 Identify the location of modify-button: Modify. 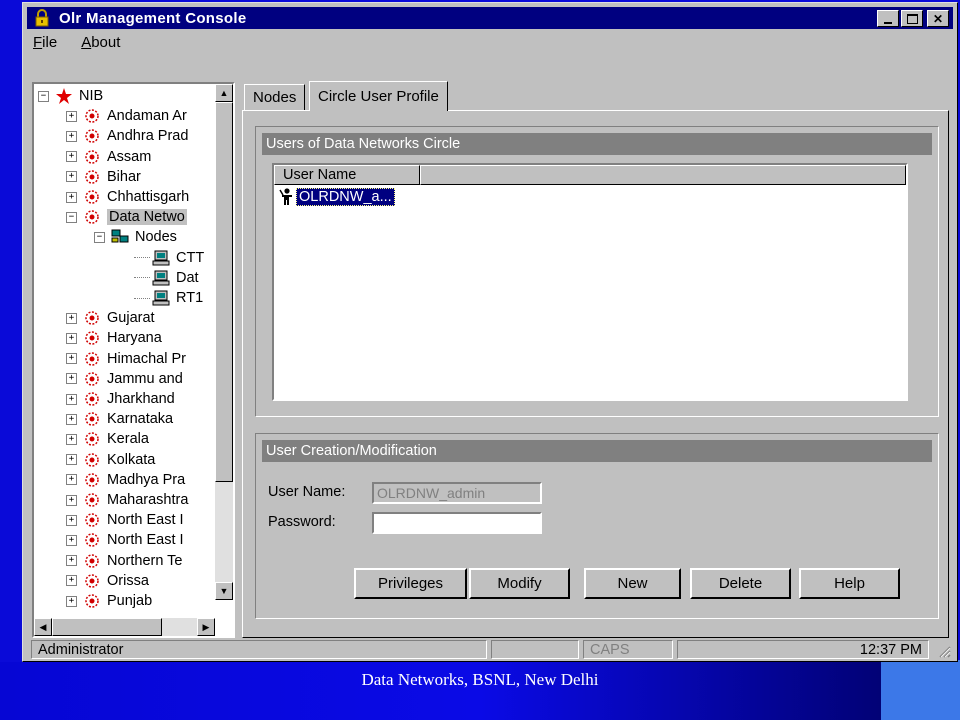
(519, 583).